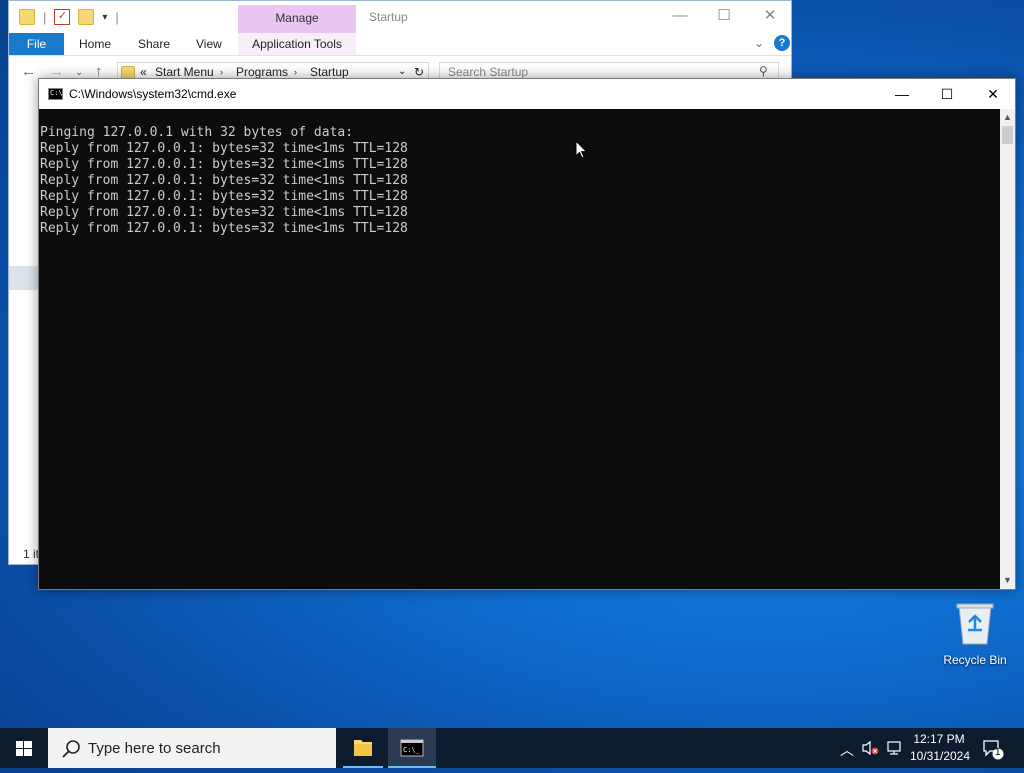 This screenshot has height=773, width=1024. I want to click on recycle-bin-icon, so click(975, 624).